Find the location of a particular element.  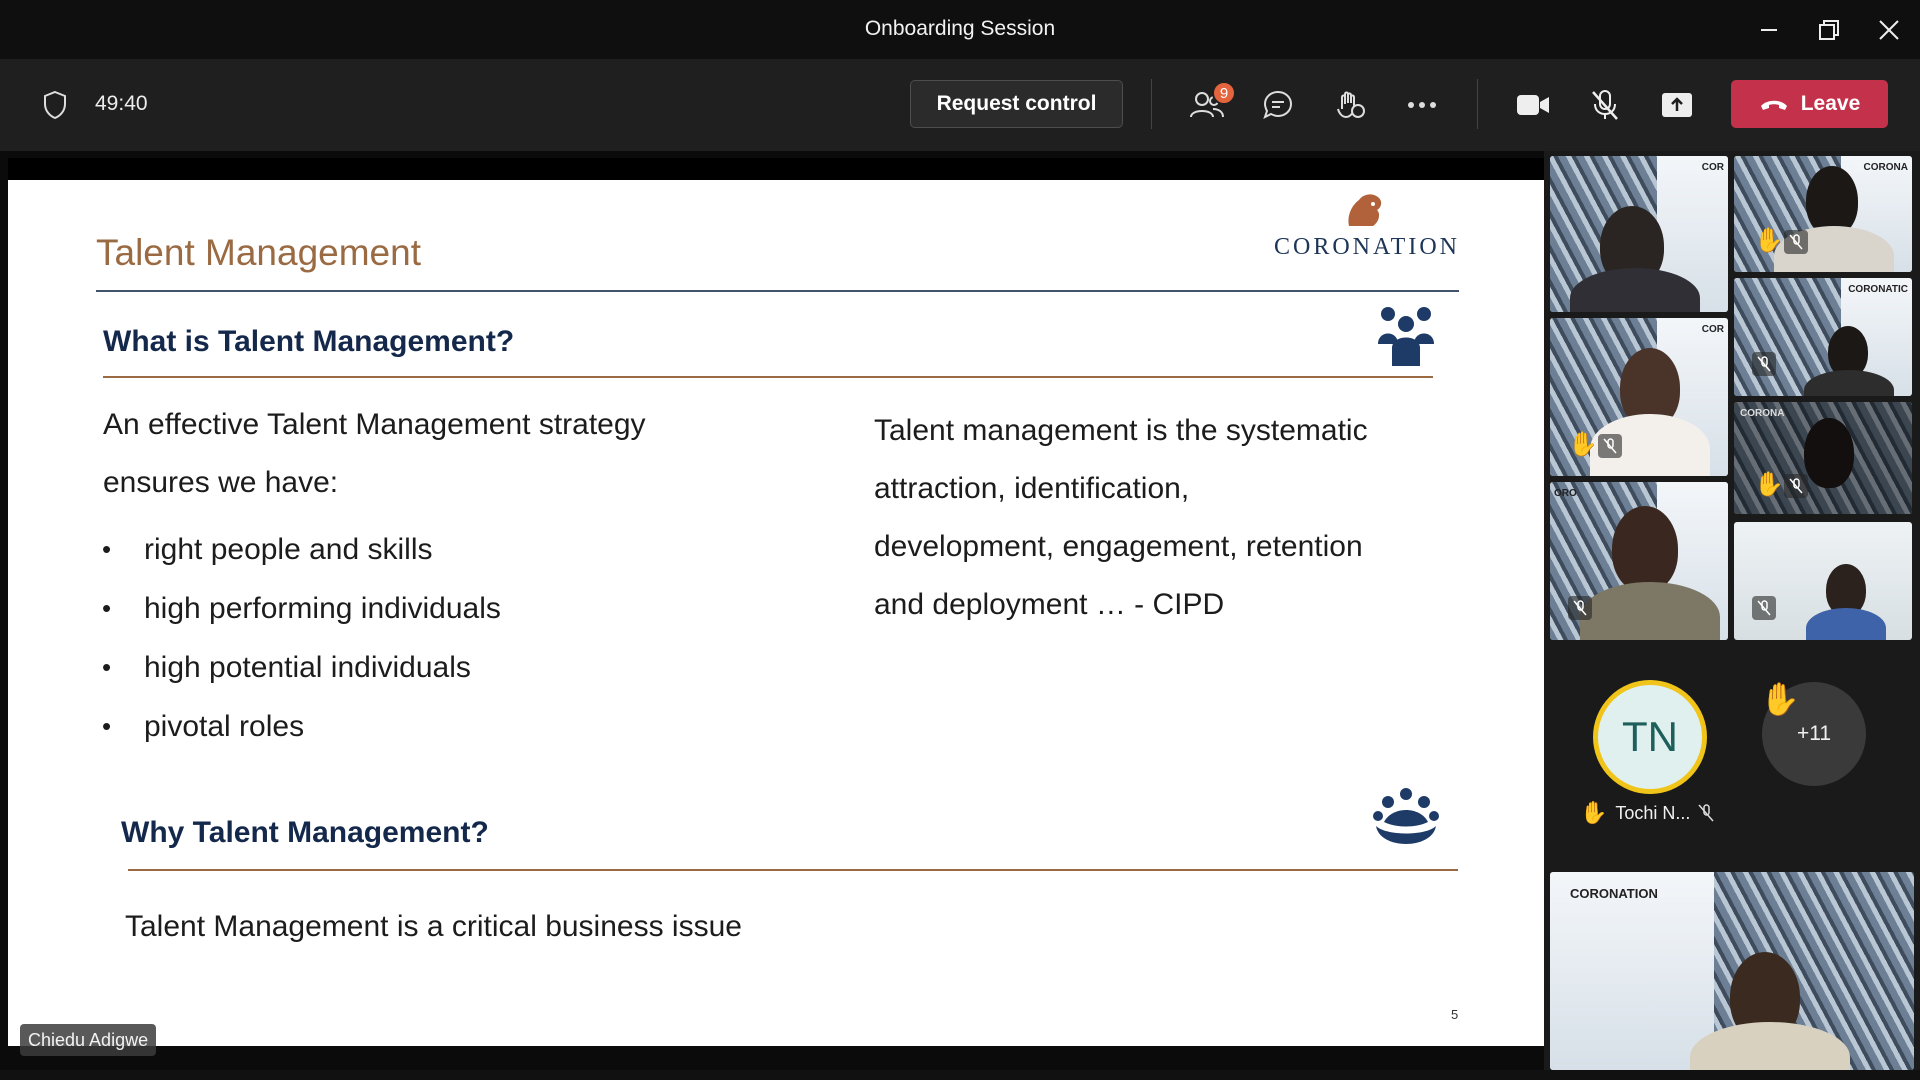

meeting-toolbar: 49:40 Request control 9 Leave is located at coordinates (960, 105).